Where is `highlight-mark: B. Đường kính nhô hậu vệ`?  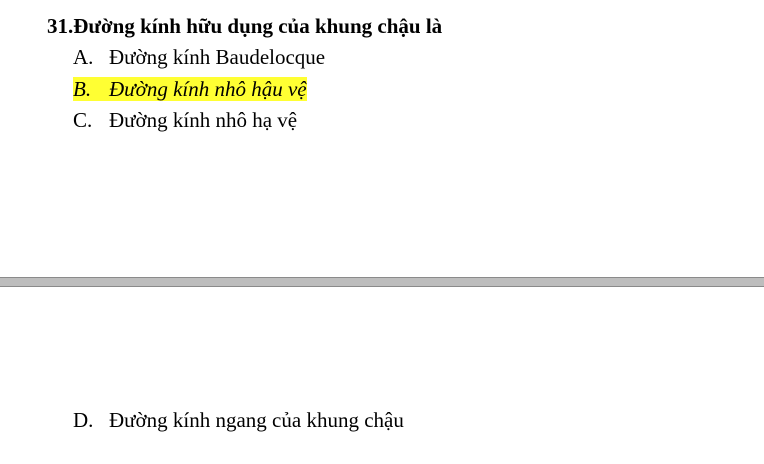 highlight-mark: B. Đường kính nhô hậu vệ is located at coordinates (190, 89).